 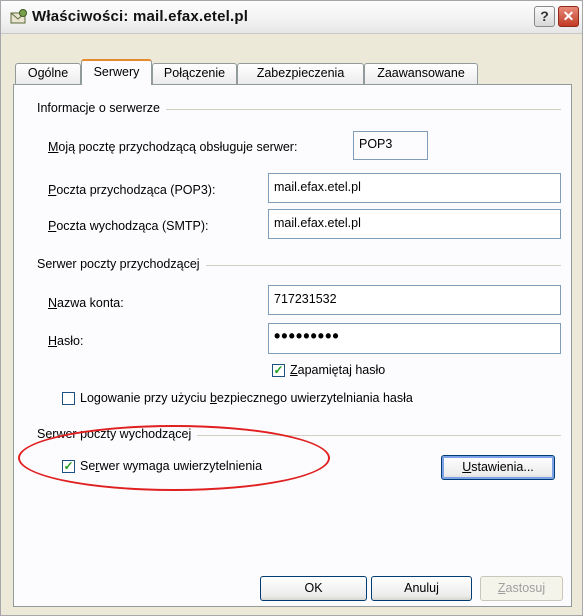 I want to click on close-button: ✕, so click(x=568, y=16).